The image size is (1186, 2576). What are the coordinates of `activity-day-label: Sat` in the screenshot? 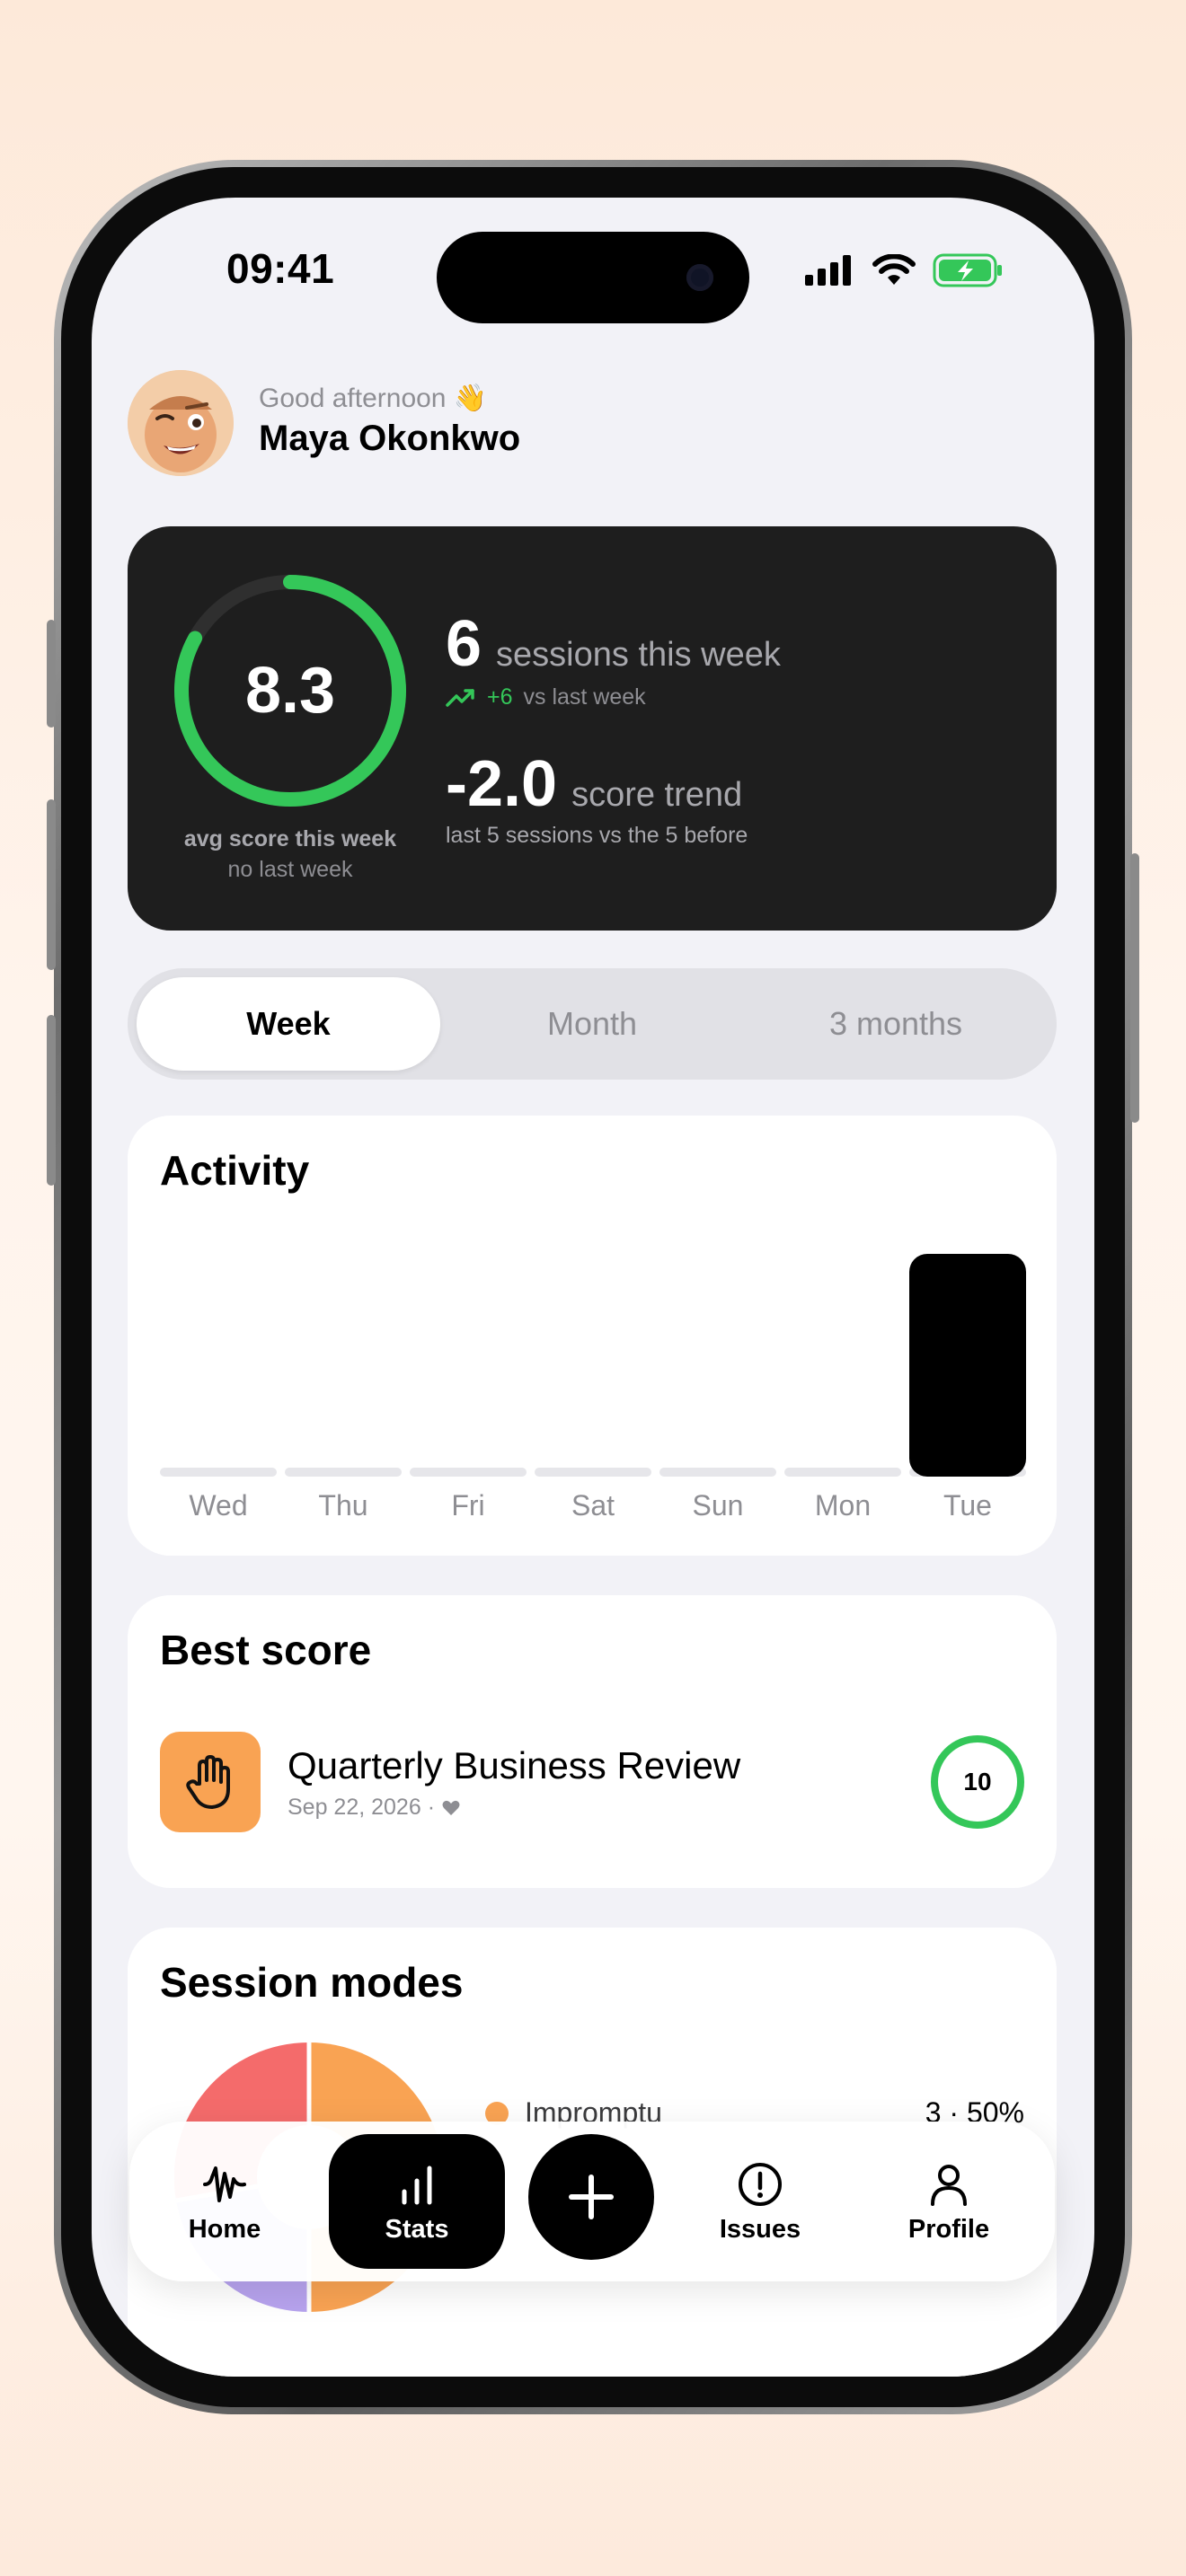 It's located at (593, 1505).